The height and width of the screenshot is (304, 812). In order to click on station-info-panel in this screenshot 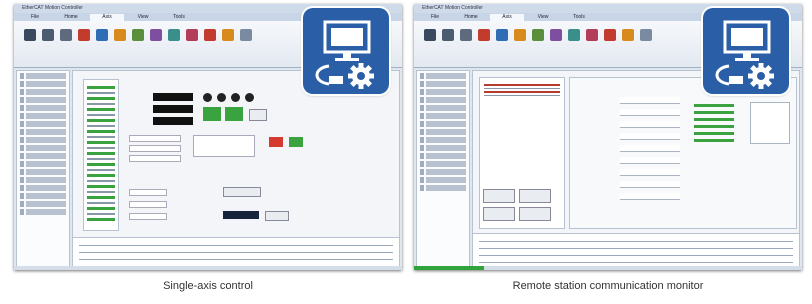, I will do `click(683, 153)`.